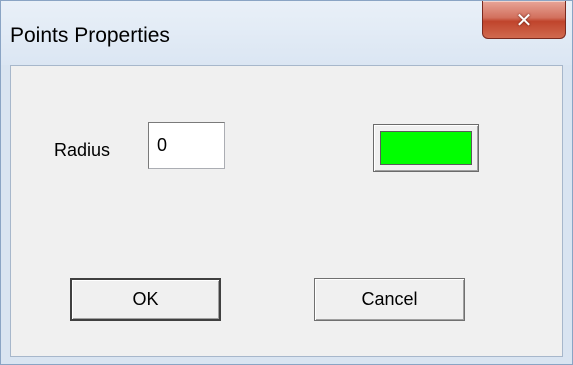  I want to click on close-button: ✕, so click(524, 20).